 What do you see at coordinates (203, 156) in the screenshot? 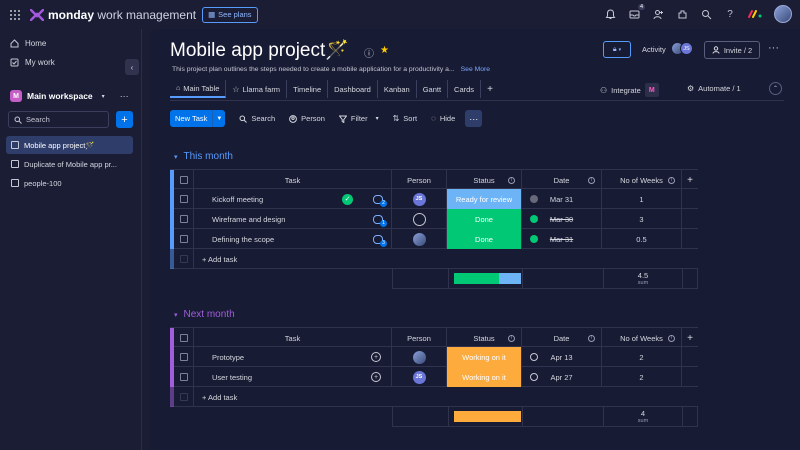
I see `group-title-this-month: ▾ This month` at bounding box center [203, 156].